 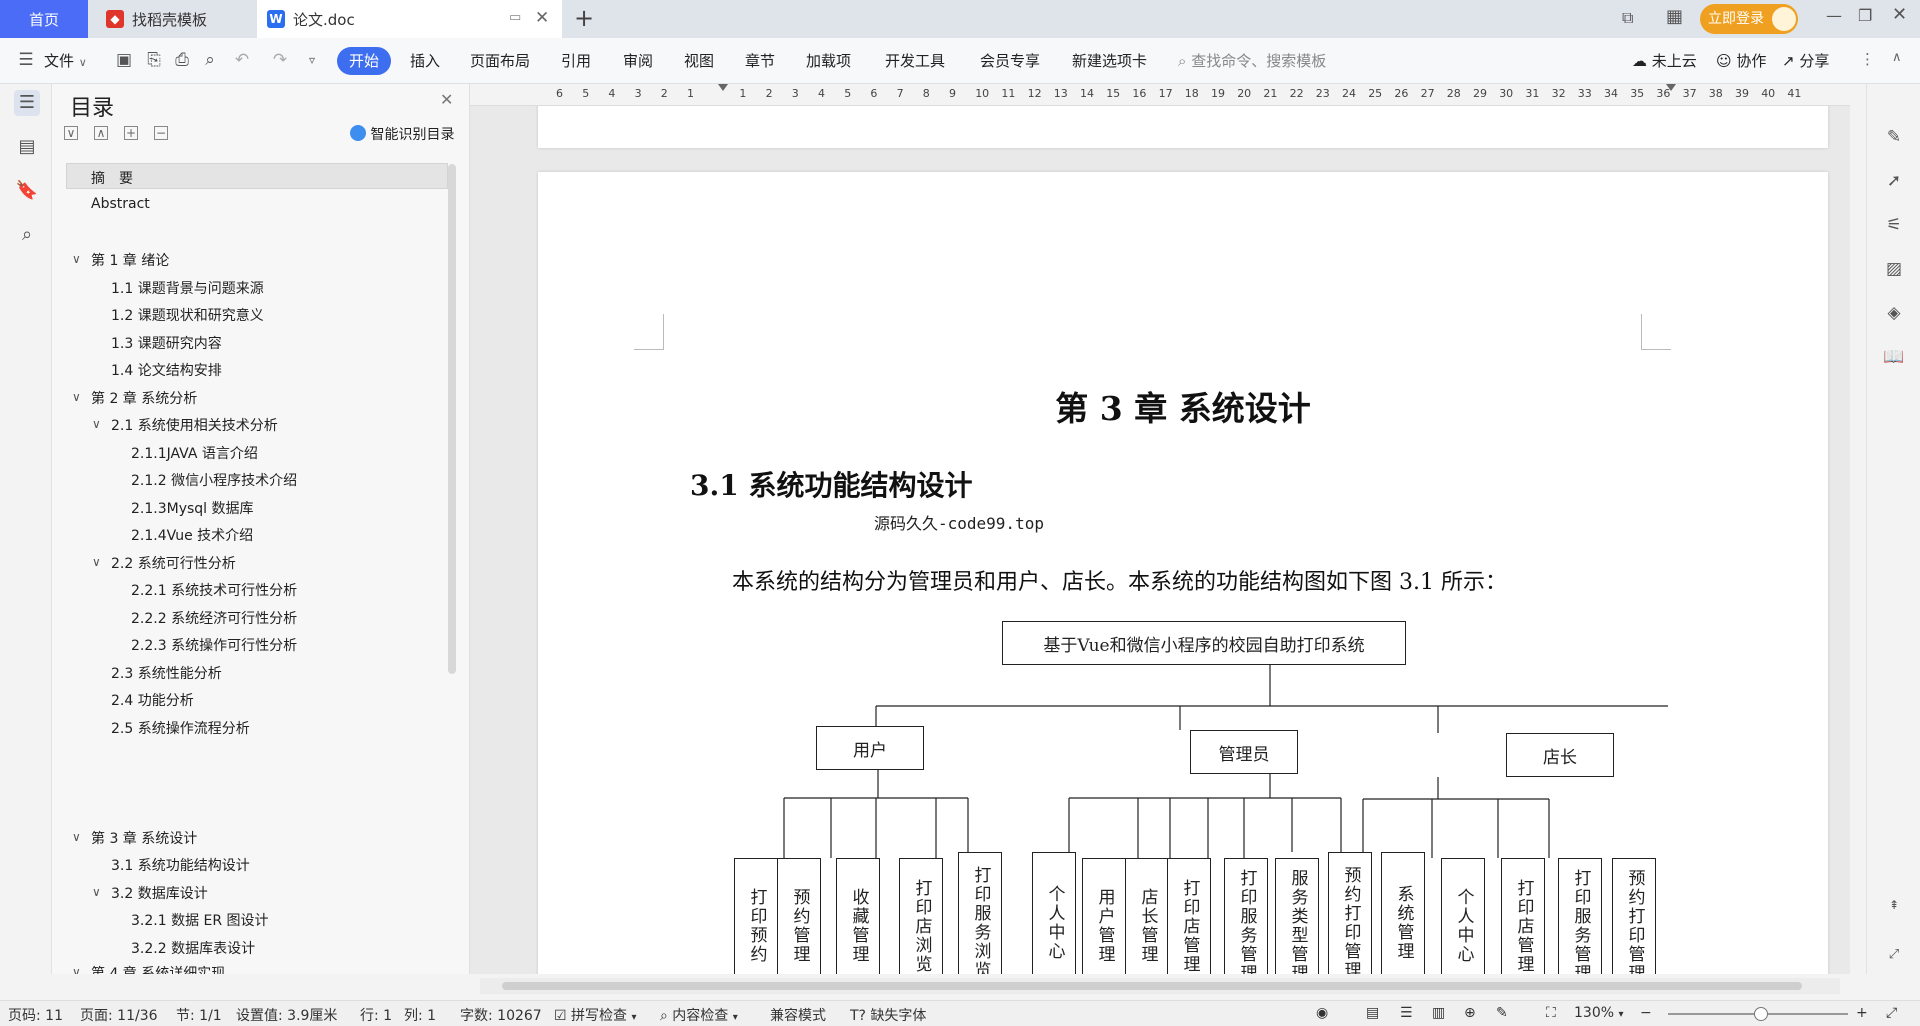 I want to click on toc-item: 1.4 论文结构安排, so click(x=166, y=370).